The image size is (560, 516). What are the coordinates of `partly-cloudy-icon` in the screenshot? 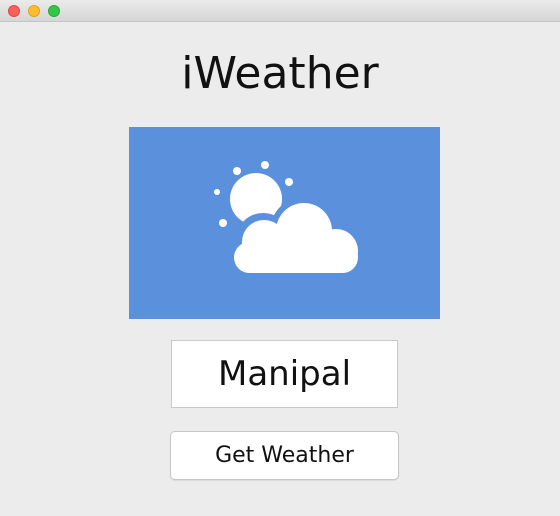 It's located at (287, 218).